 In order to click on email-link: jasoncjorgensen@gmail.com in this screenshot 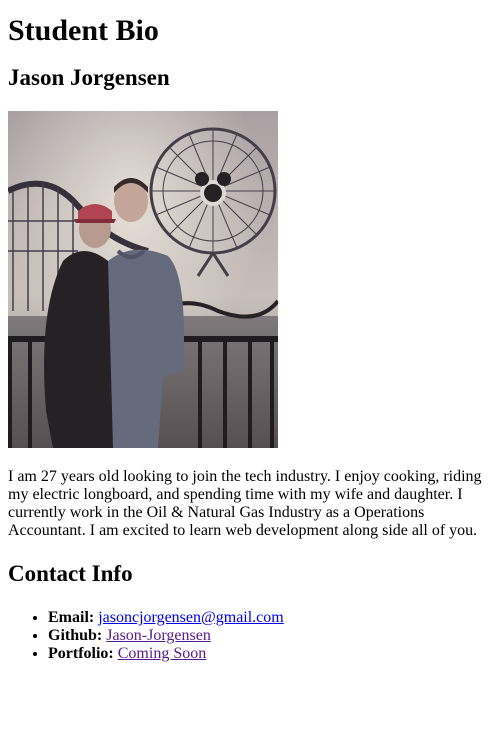, I will do `click(191, 617)`.